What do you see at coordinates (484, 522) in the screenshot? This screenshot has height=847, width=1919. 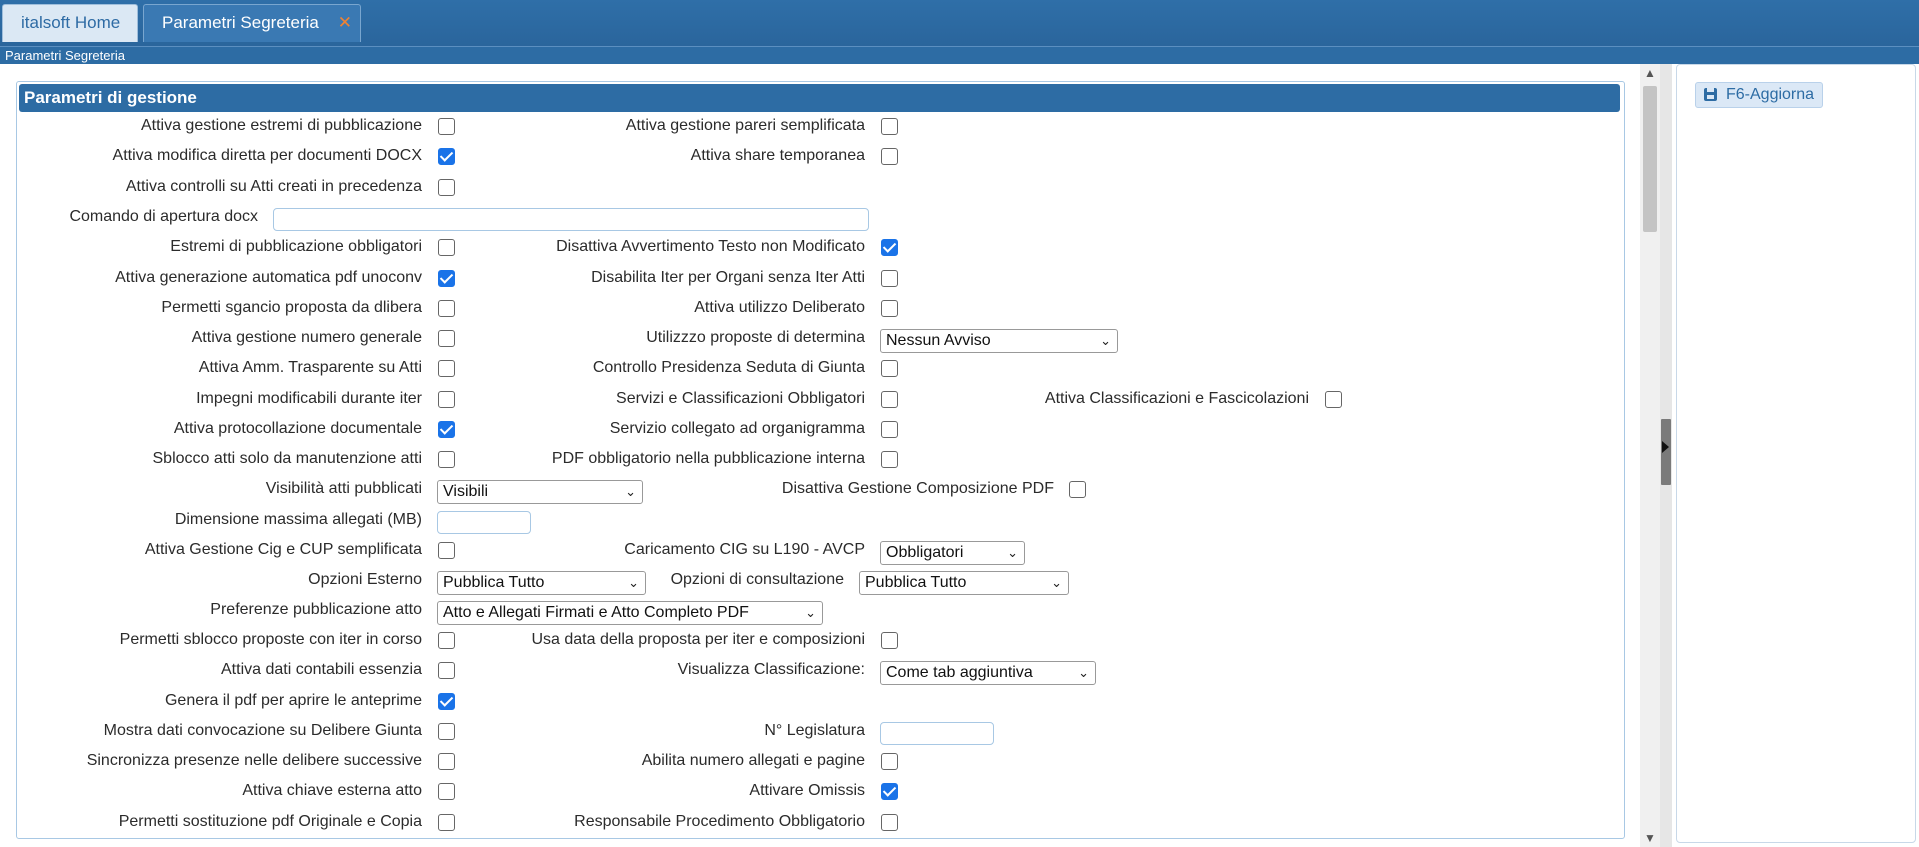 I see `input-dimensione-allegati` at bounding box center [484, 522].